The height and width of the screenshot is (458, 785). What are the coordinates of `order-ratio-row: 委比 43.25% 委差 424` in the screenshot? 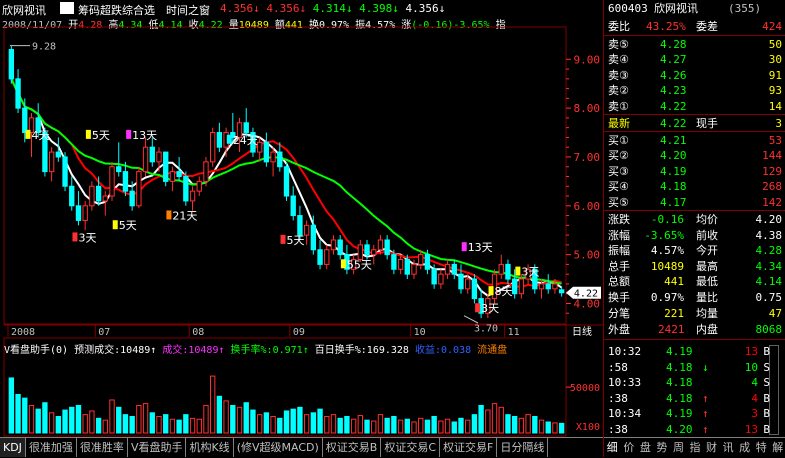 It's located at (695, 26).